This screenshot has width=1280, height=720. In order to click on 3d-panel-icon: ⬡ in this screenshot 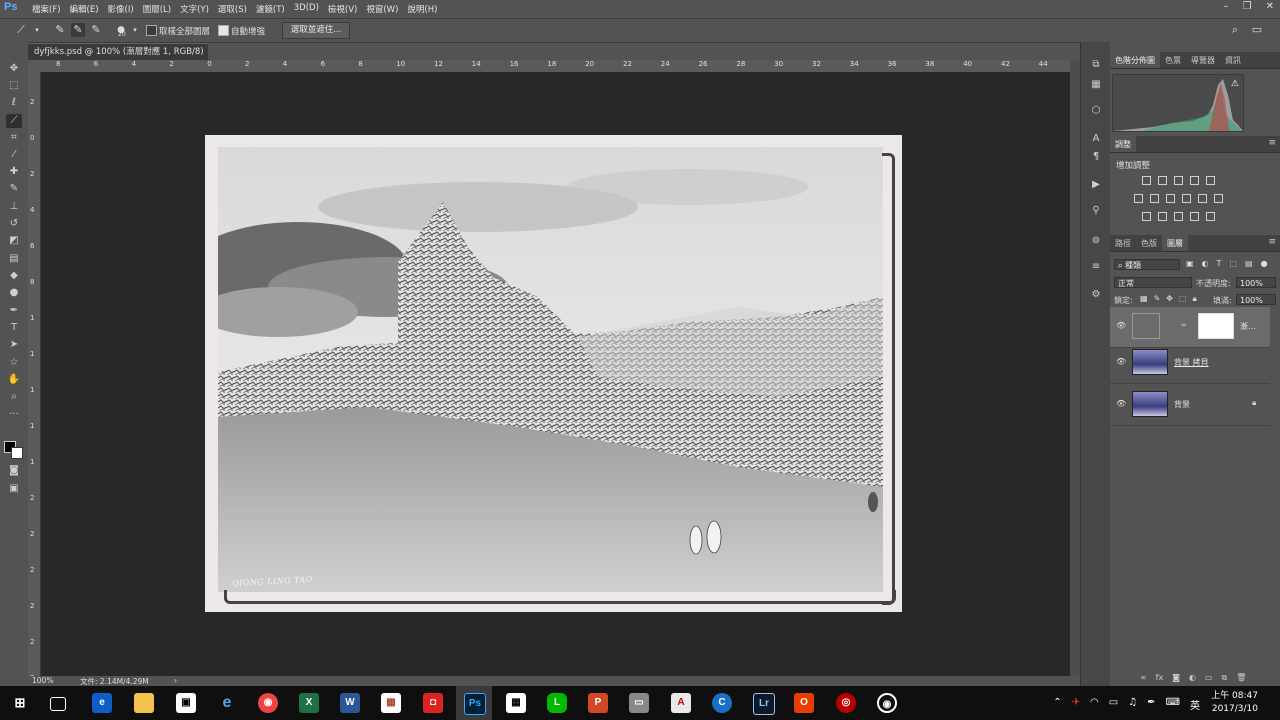, I will do `click(1096, 111)`.